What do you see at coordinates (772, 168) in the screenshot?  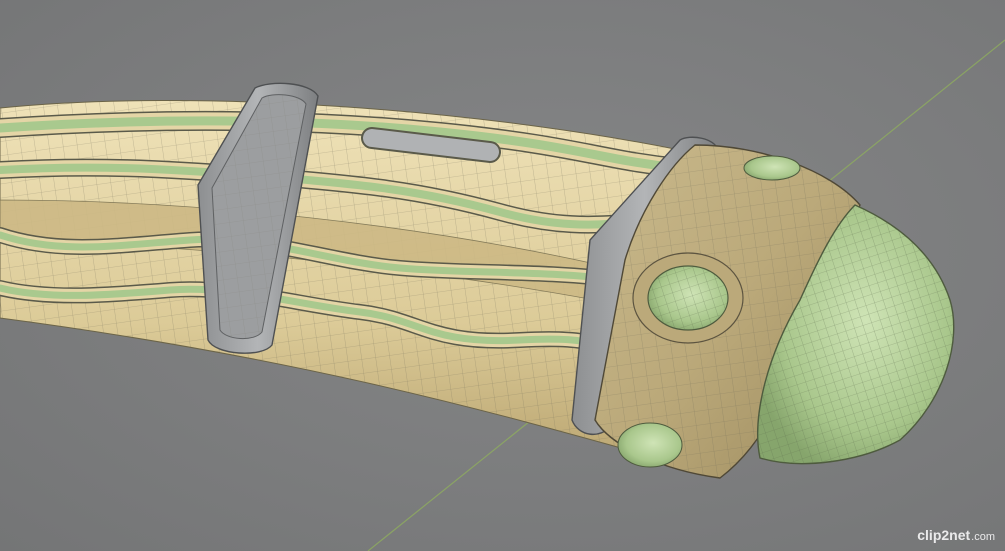 I see `end-cap-bump-top` at bounding box center [772, 168].